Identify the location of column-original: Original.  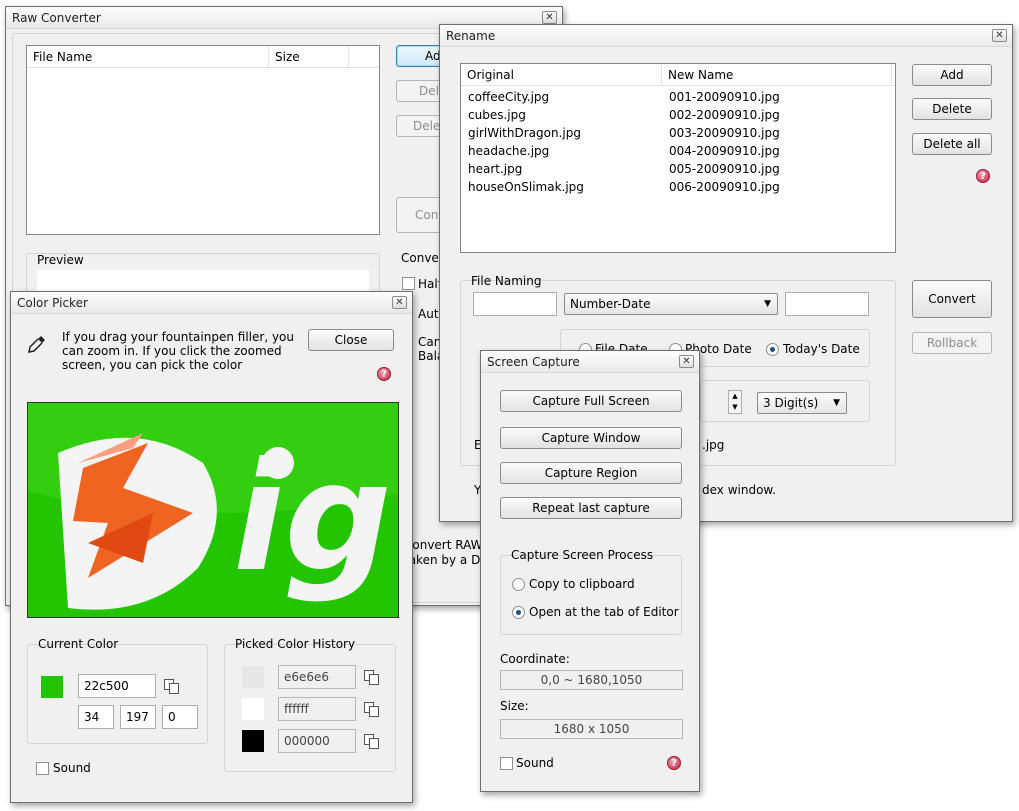
(561, 75).